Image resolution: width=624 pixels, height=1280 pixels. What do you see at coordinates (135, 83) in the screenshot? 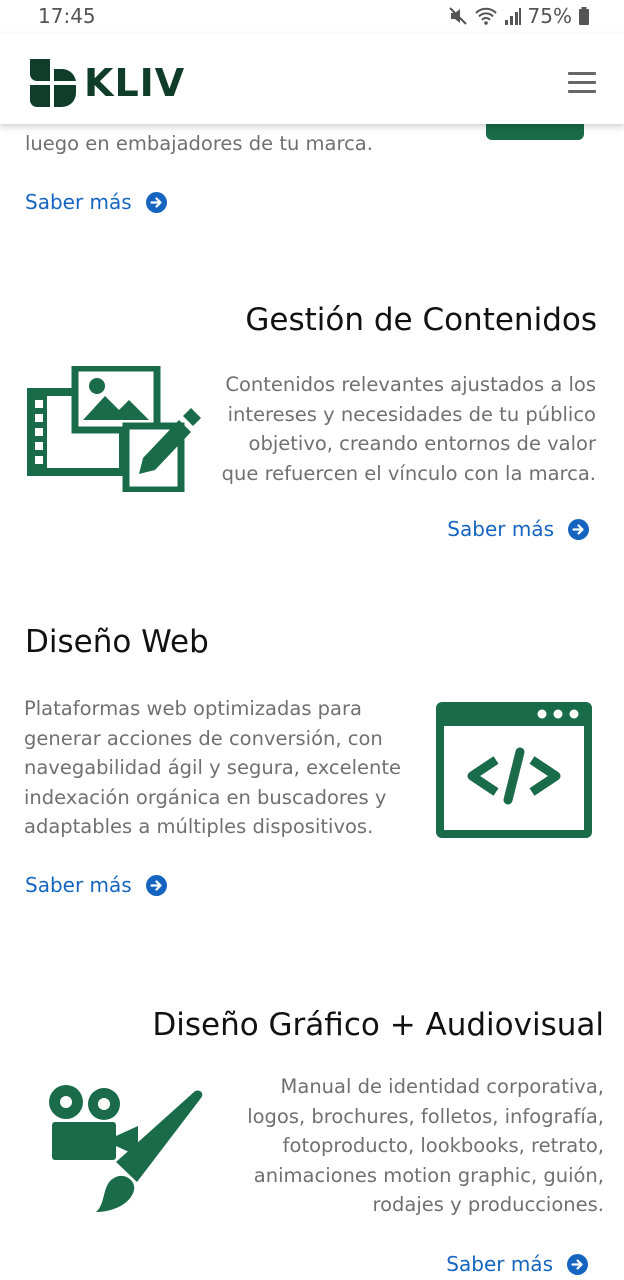
I see `brand-name: KLIV` at bounding box center [135, 83].